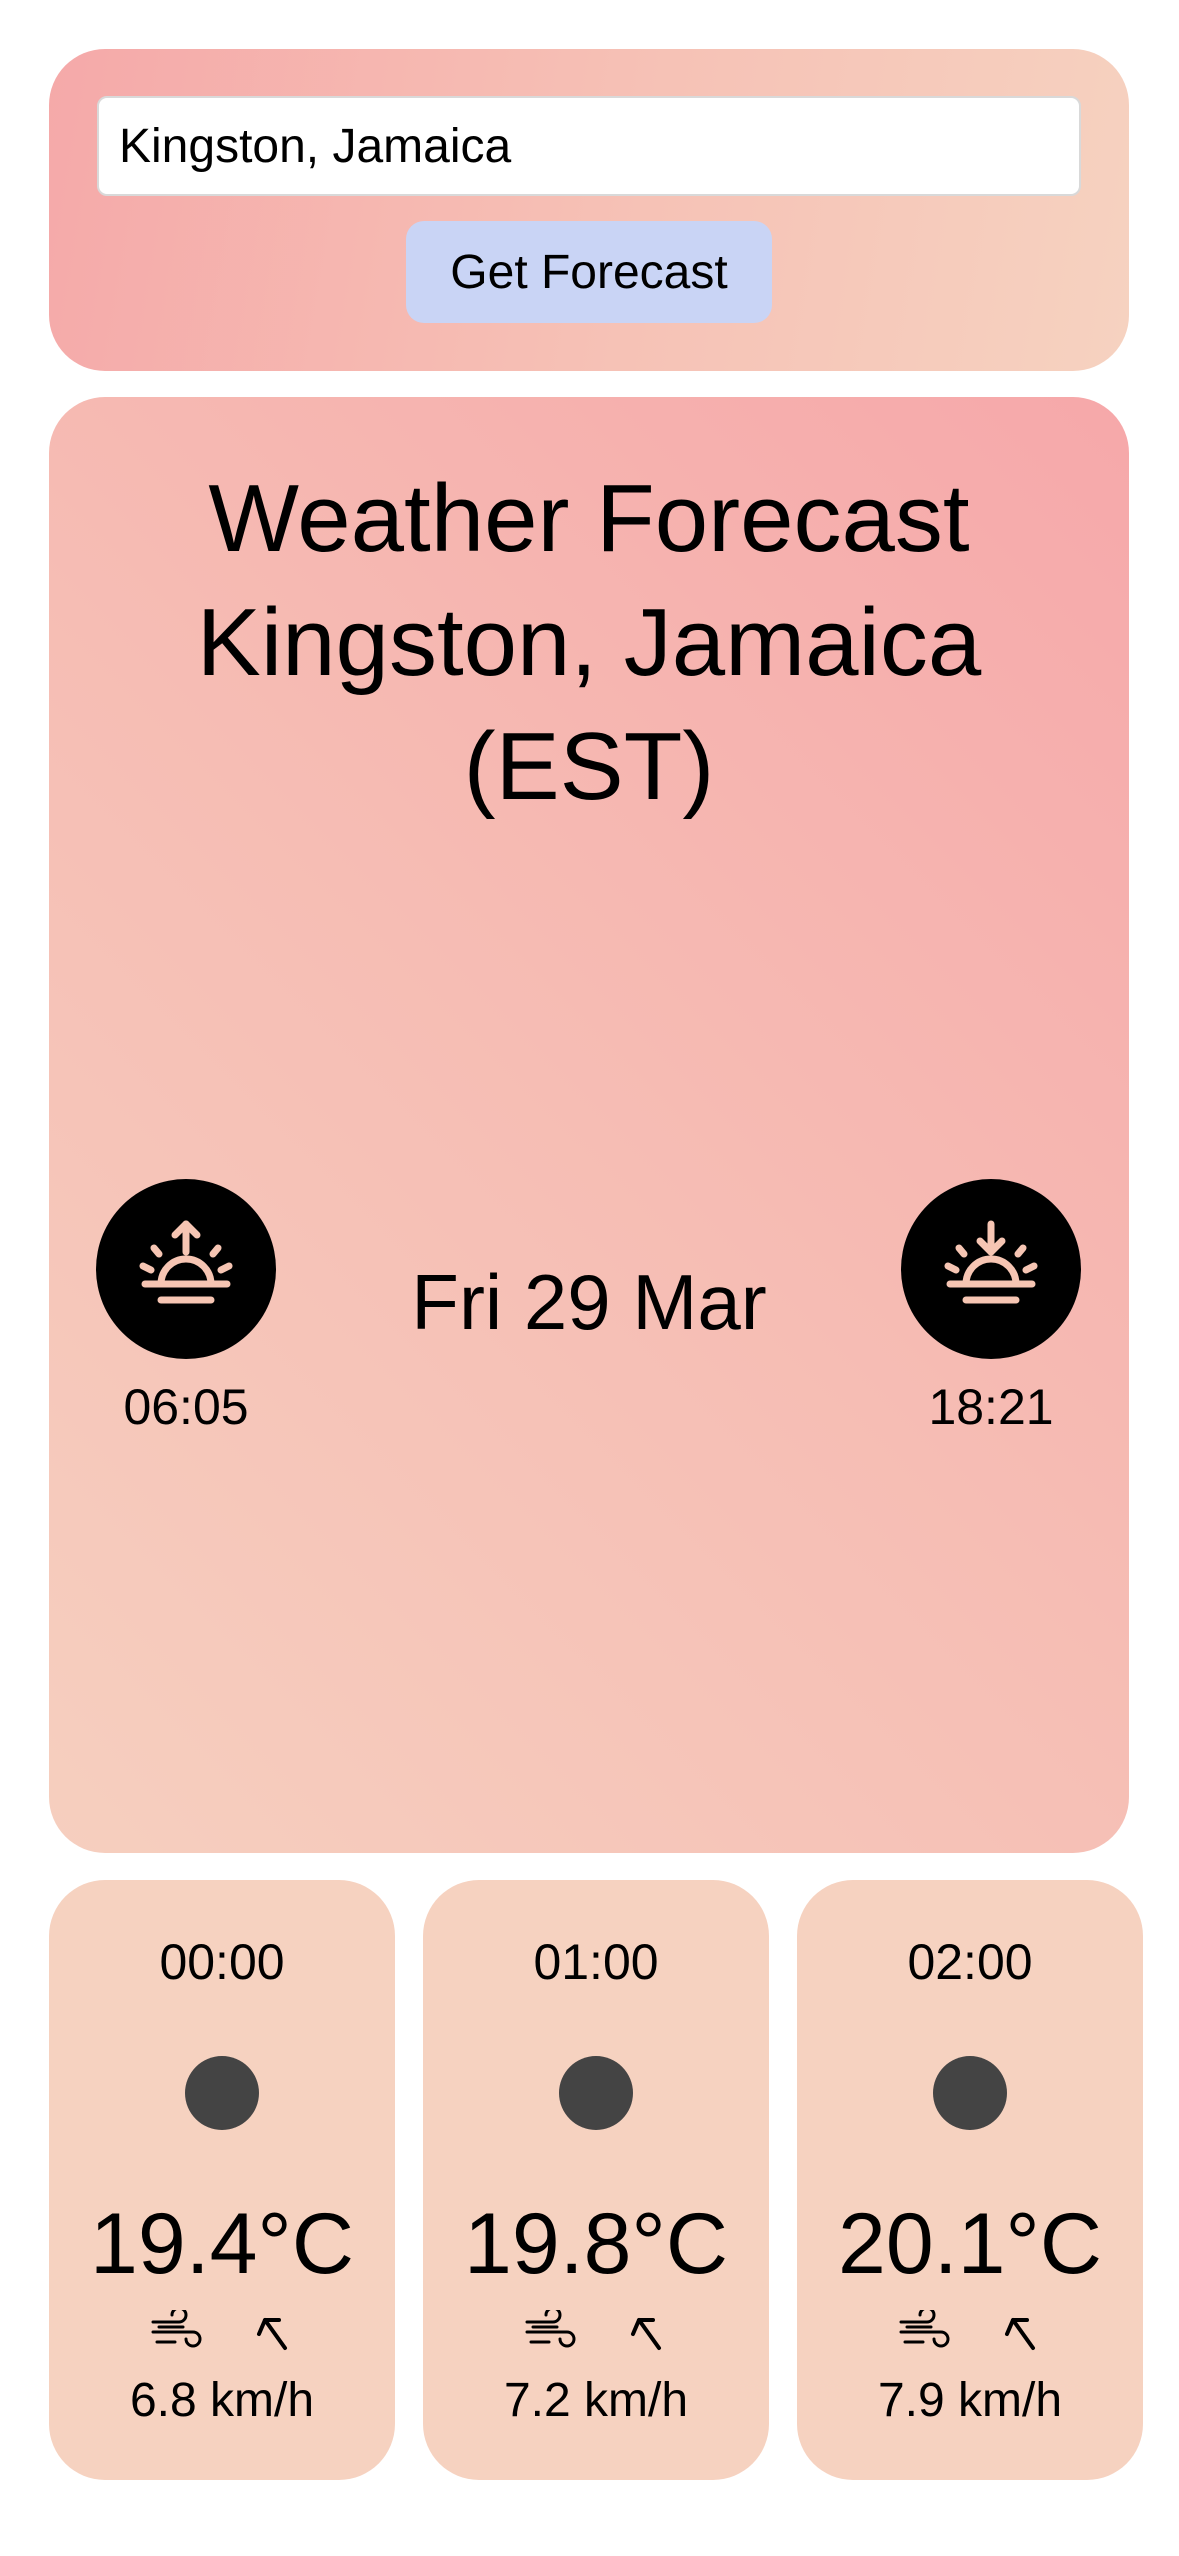 The height and width of the screenshot is (2556, 1179). I want to click on hour-temperature: 19.4°C, so click(222, 2244).